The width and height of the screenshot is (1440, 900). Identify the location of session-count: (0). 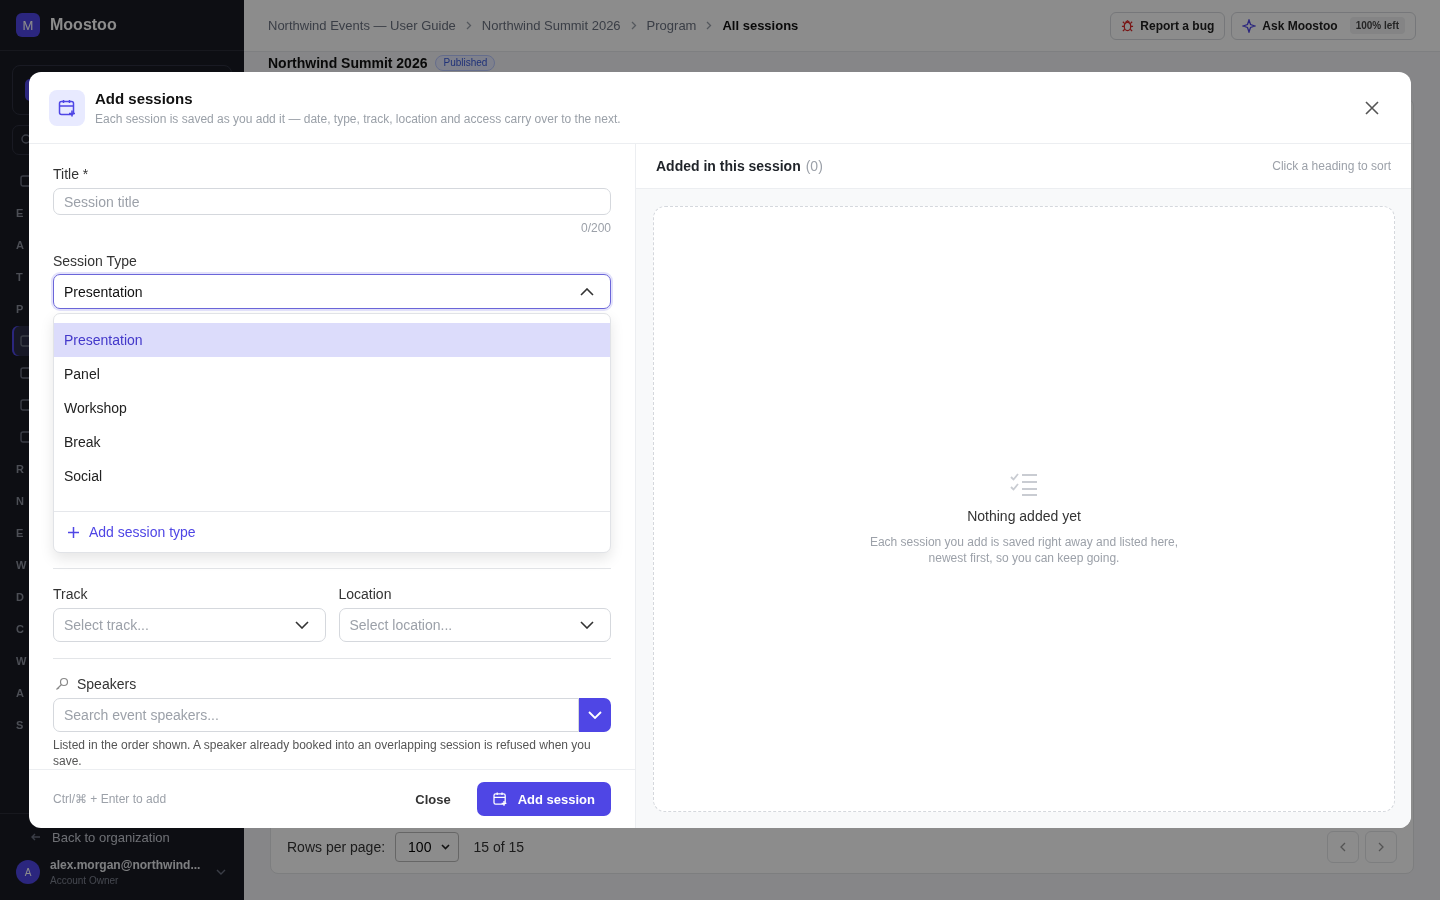
(814, 166).